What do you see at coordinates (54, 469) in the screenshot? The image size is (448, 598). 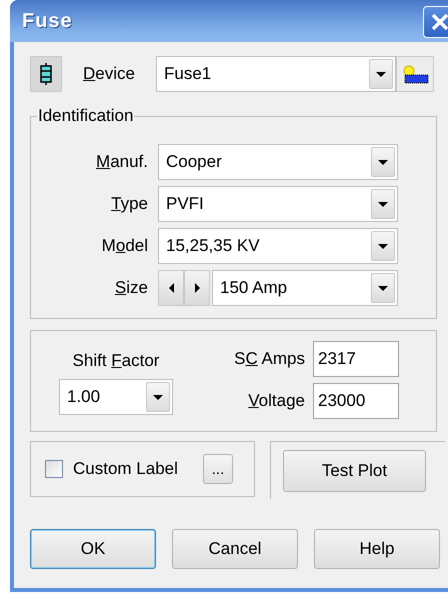 I see `checkbox` at bounding box center [54, 469].